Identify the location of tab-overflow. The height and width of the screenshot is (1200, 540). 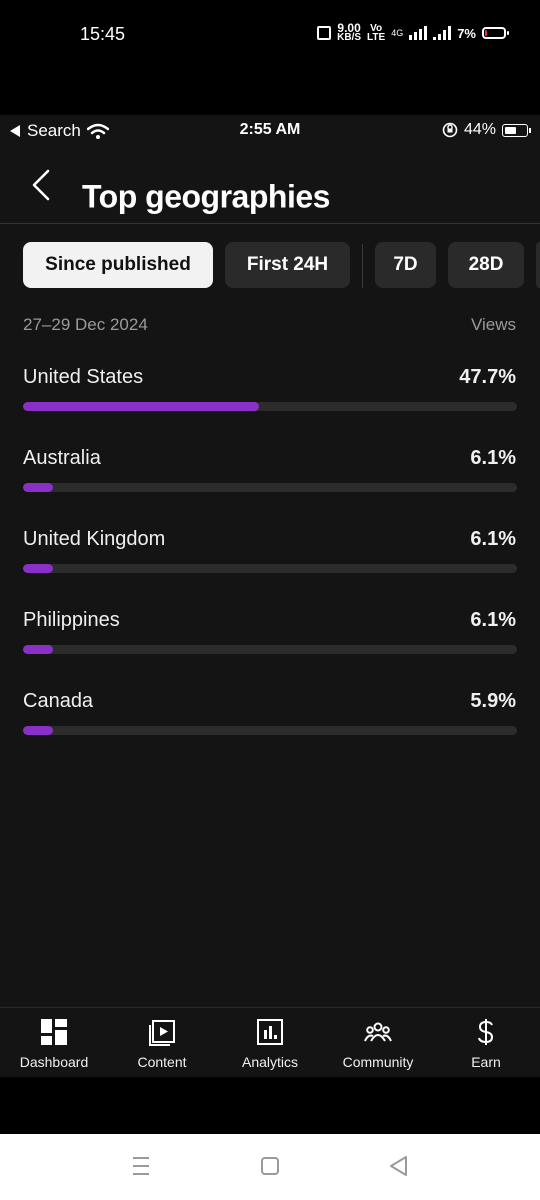
(538, 265).